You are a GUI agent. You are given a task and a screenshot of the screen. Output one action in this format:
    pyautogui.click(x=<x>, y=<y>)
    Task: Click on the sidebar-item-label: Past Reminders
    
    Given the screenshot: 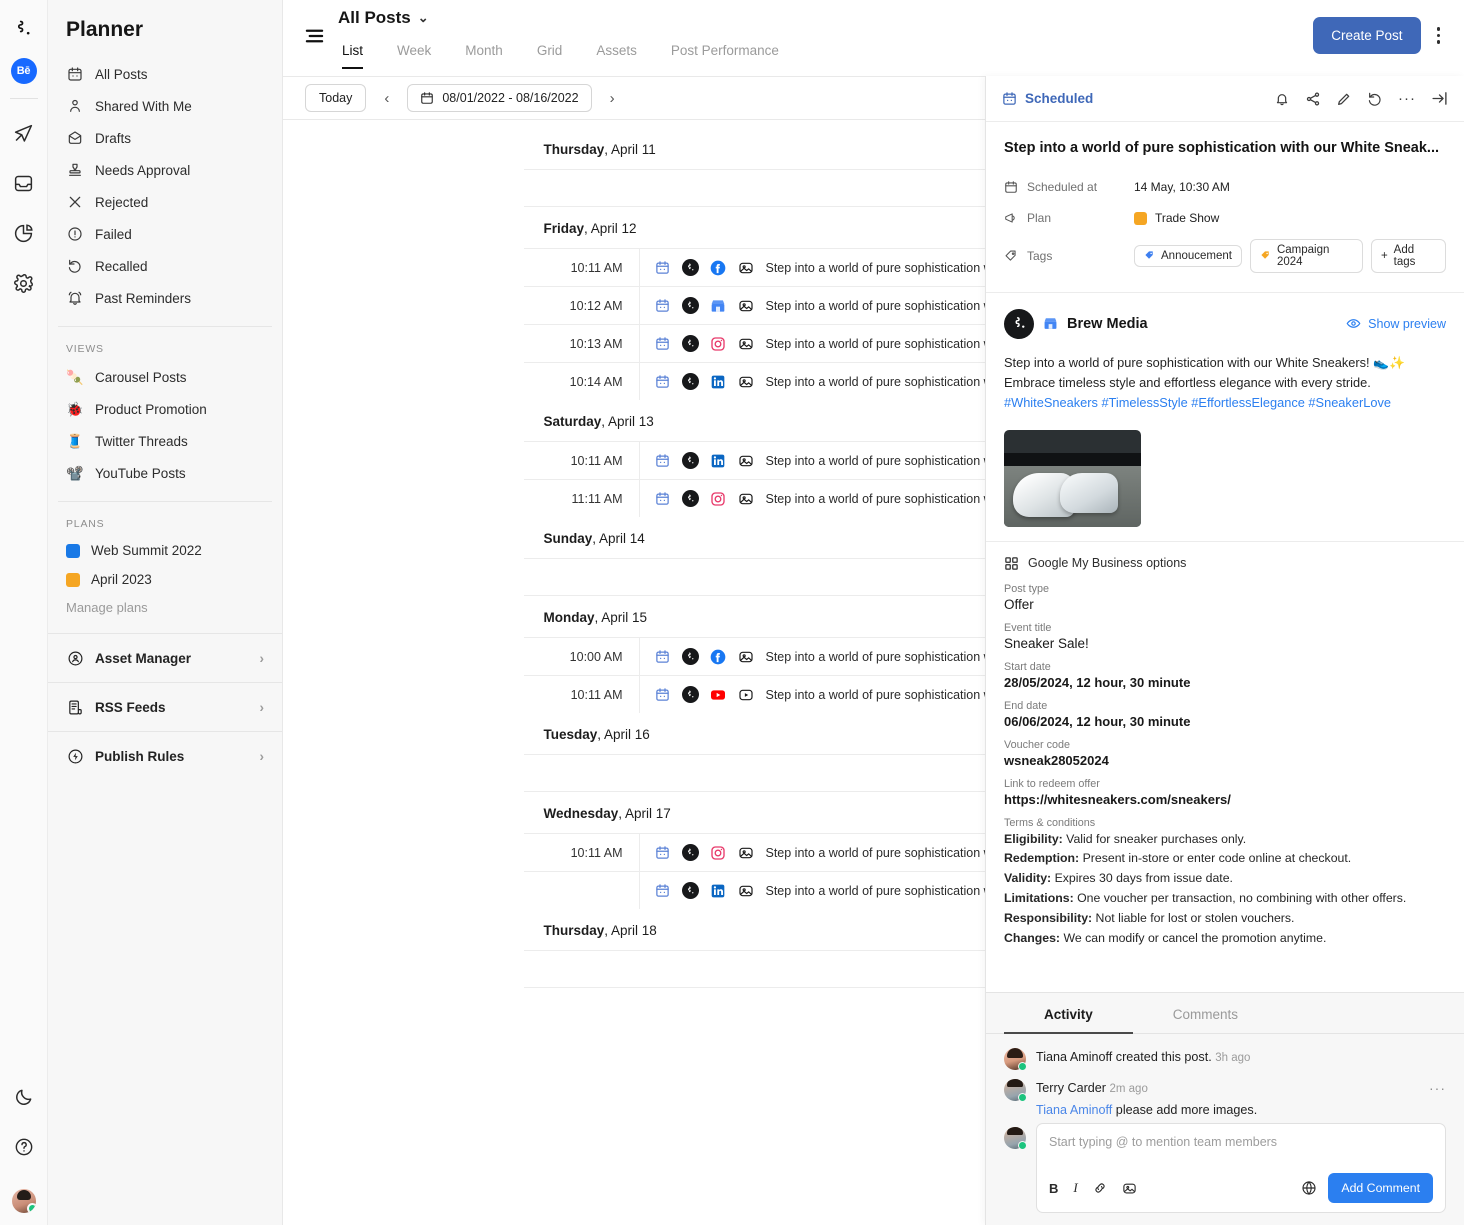 What is the action you would take?
    pyautogui.click(x=143, y=298)
    